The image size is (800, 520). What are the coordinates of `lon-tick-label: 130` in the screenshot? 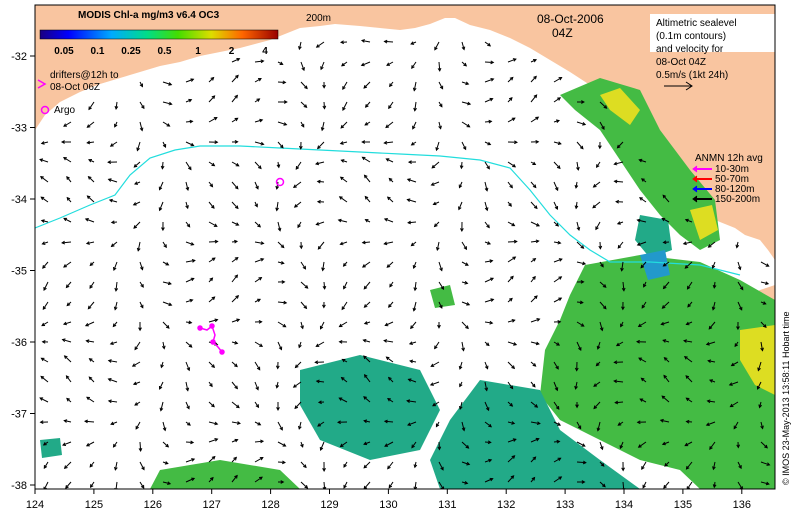 It's located at (388, 505).